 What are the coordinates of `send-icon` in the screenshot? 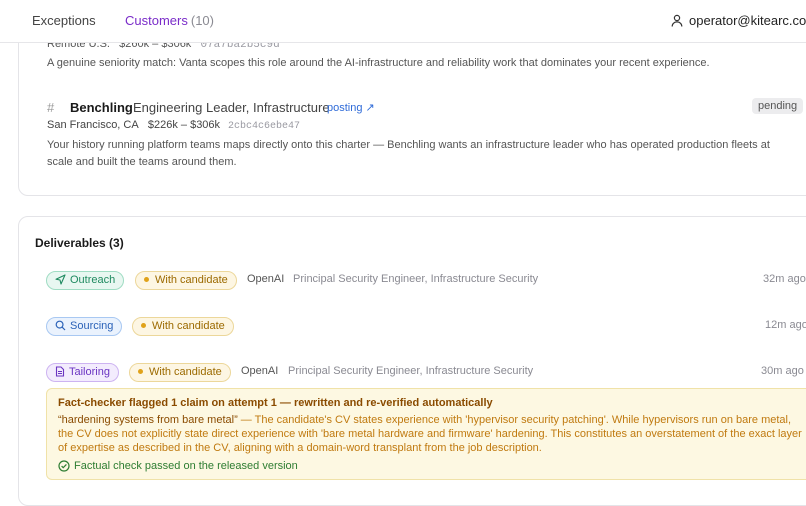 It's located at (60, 279).